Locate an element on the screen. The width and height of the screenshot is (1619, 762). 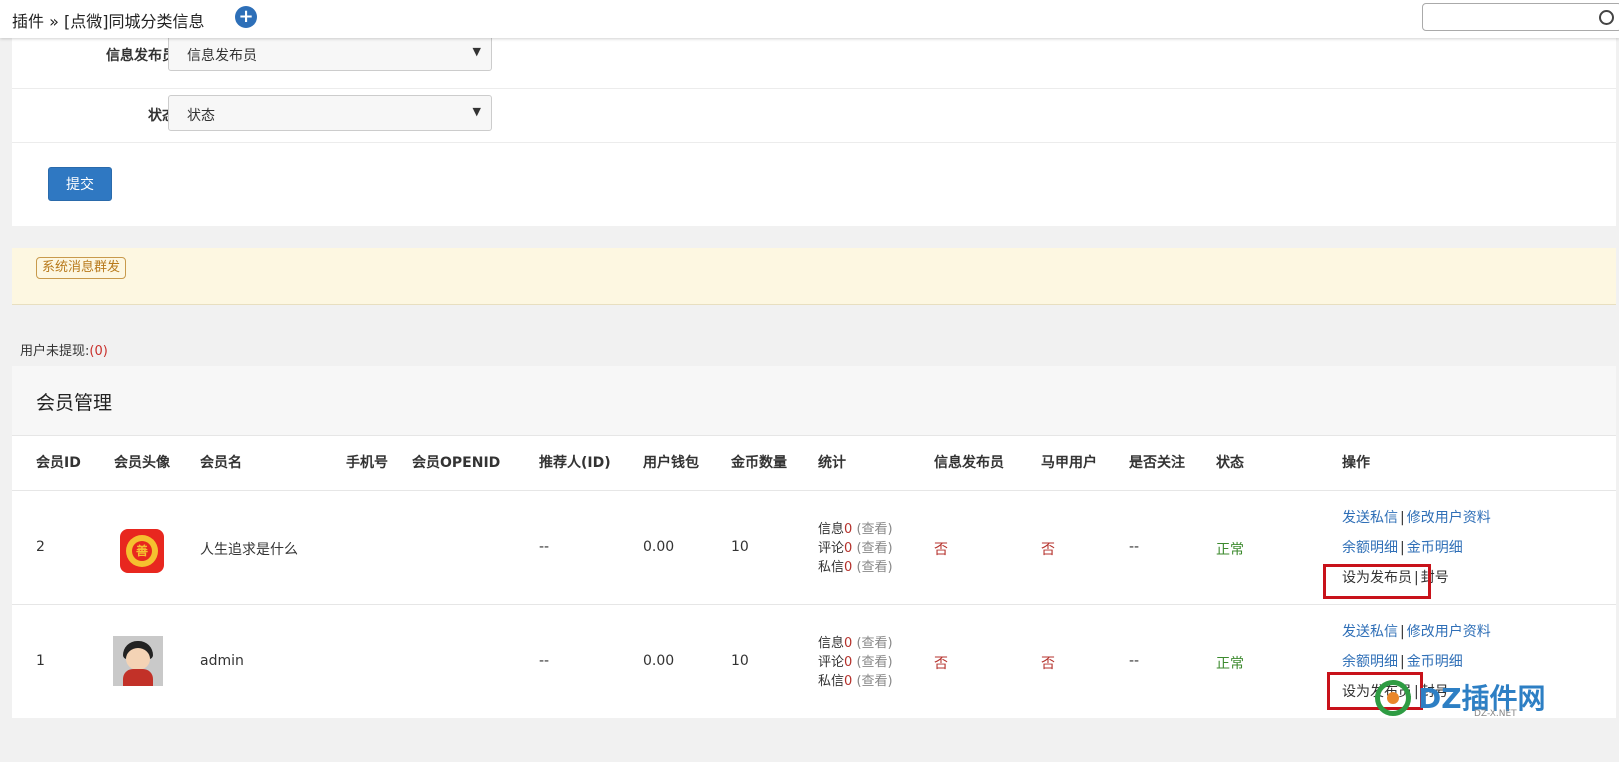
col-avatar: 会员头像 is located at coordinates (142, 463).